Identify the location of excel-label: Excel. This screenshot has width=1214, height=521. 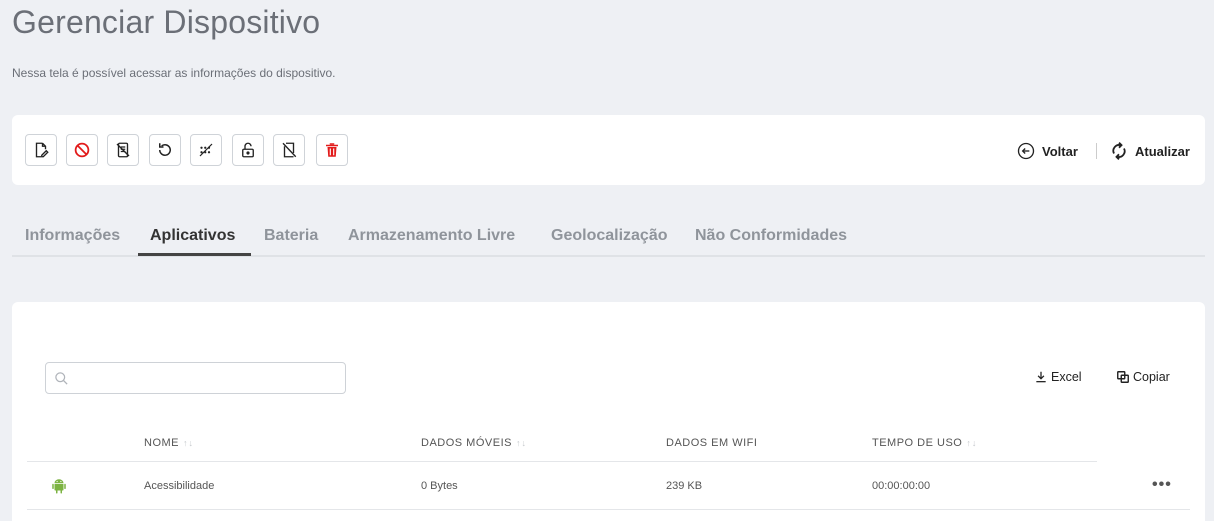
(1066, 377).